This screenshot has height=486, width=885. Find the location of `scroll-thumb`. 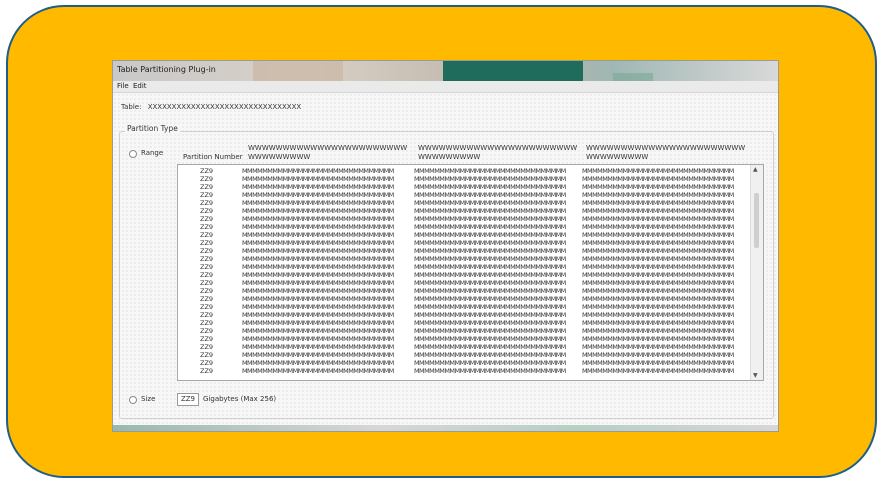

scroll-thumb is located at coordinates (756, 220).